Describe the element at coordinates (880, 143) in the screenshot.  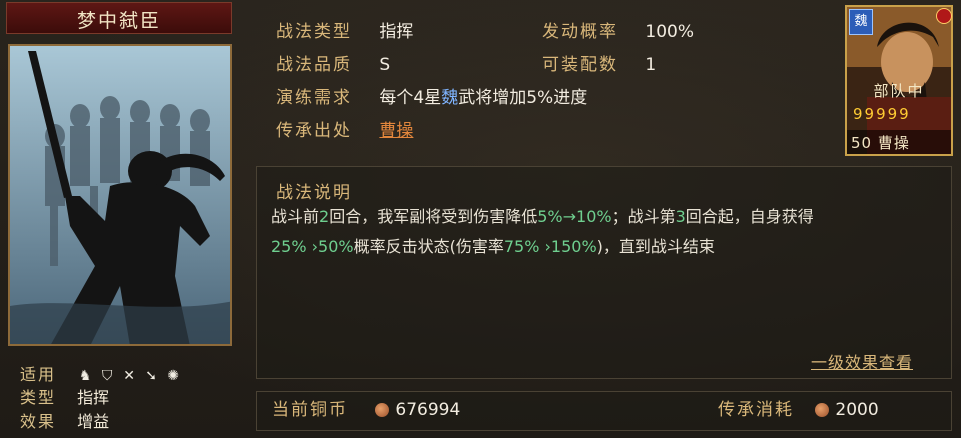
I see `general-level-name: 50 曹操` at that location.